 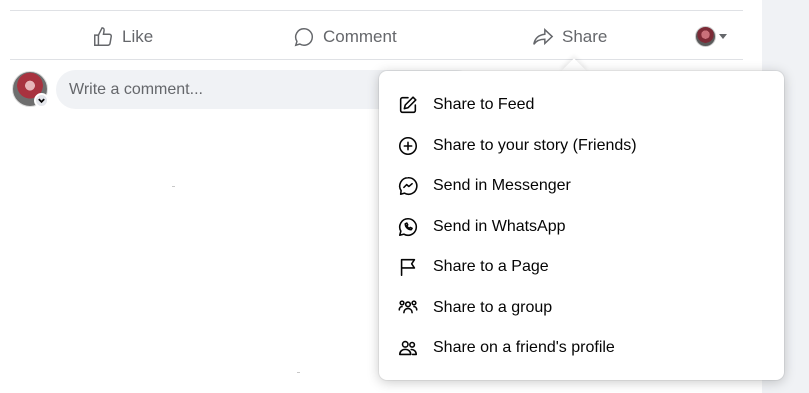 I want to click on like-button: Like, so click(x=122, y=37).